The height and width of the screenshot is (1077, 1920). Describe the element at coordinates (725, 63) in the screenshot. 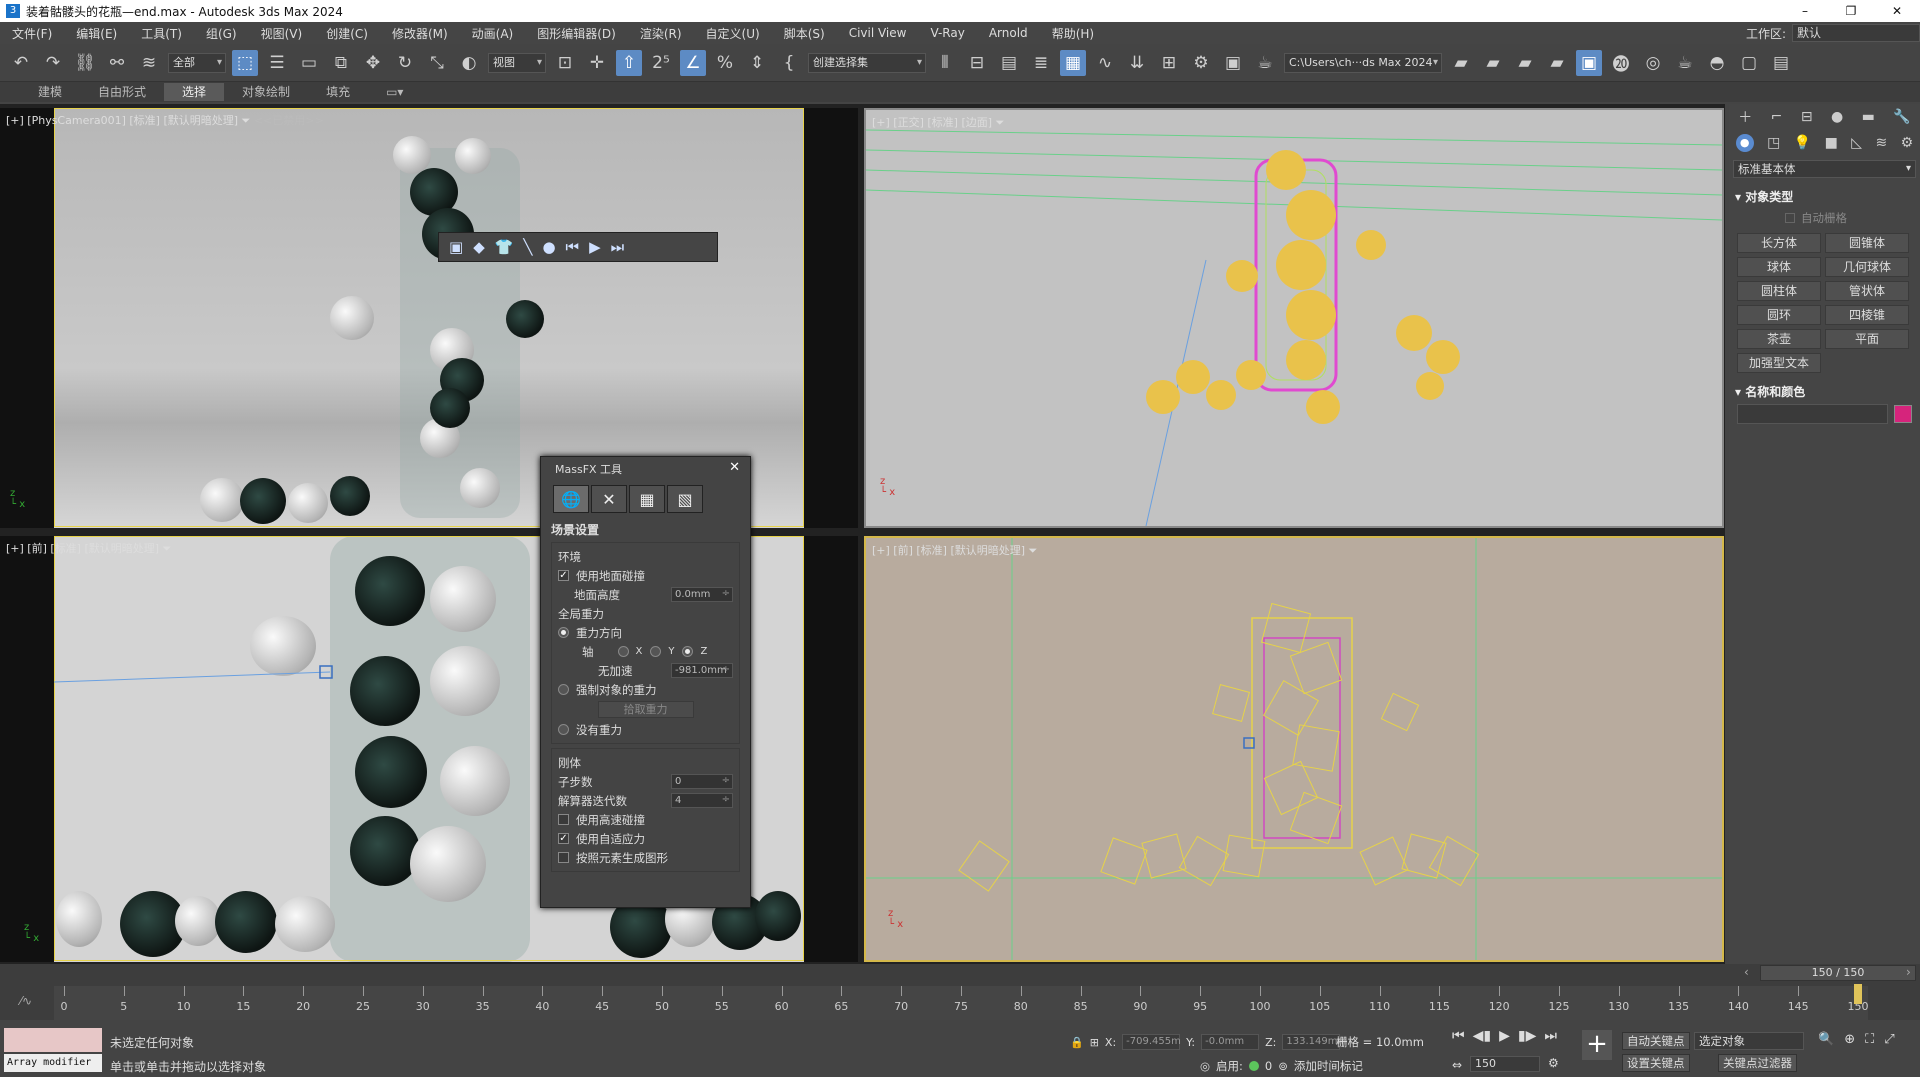

I see `percent-snap-icon: %` at that location.